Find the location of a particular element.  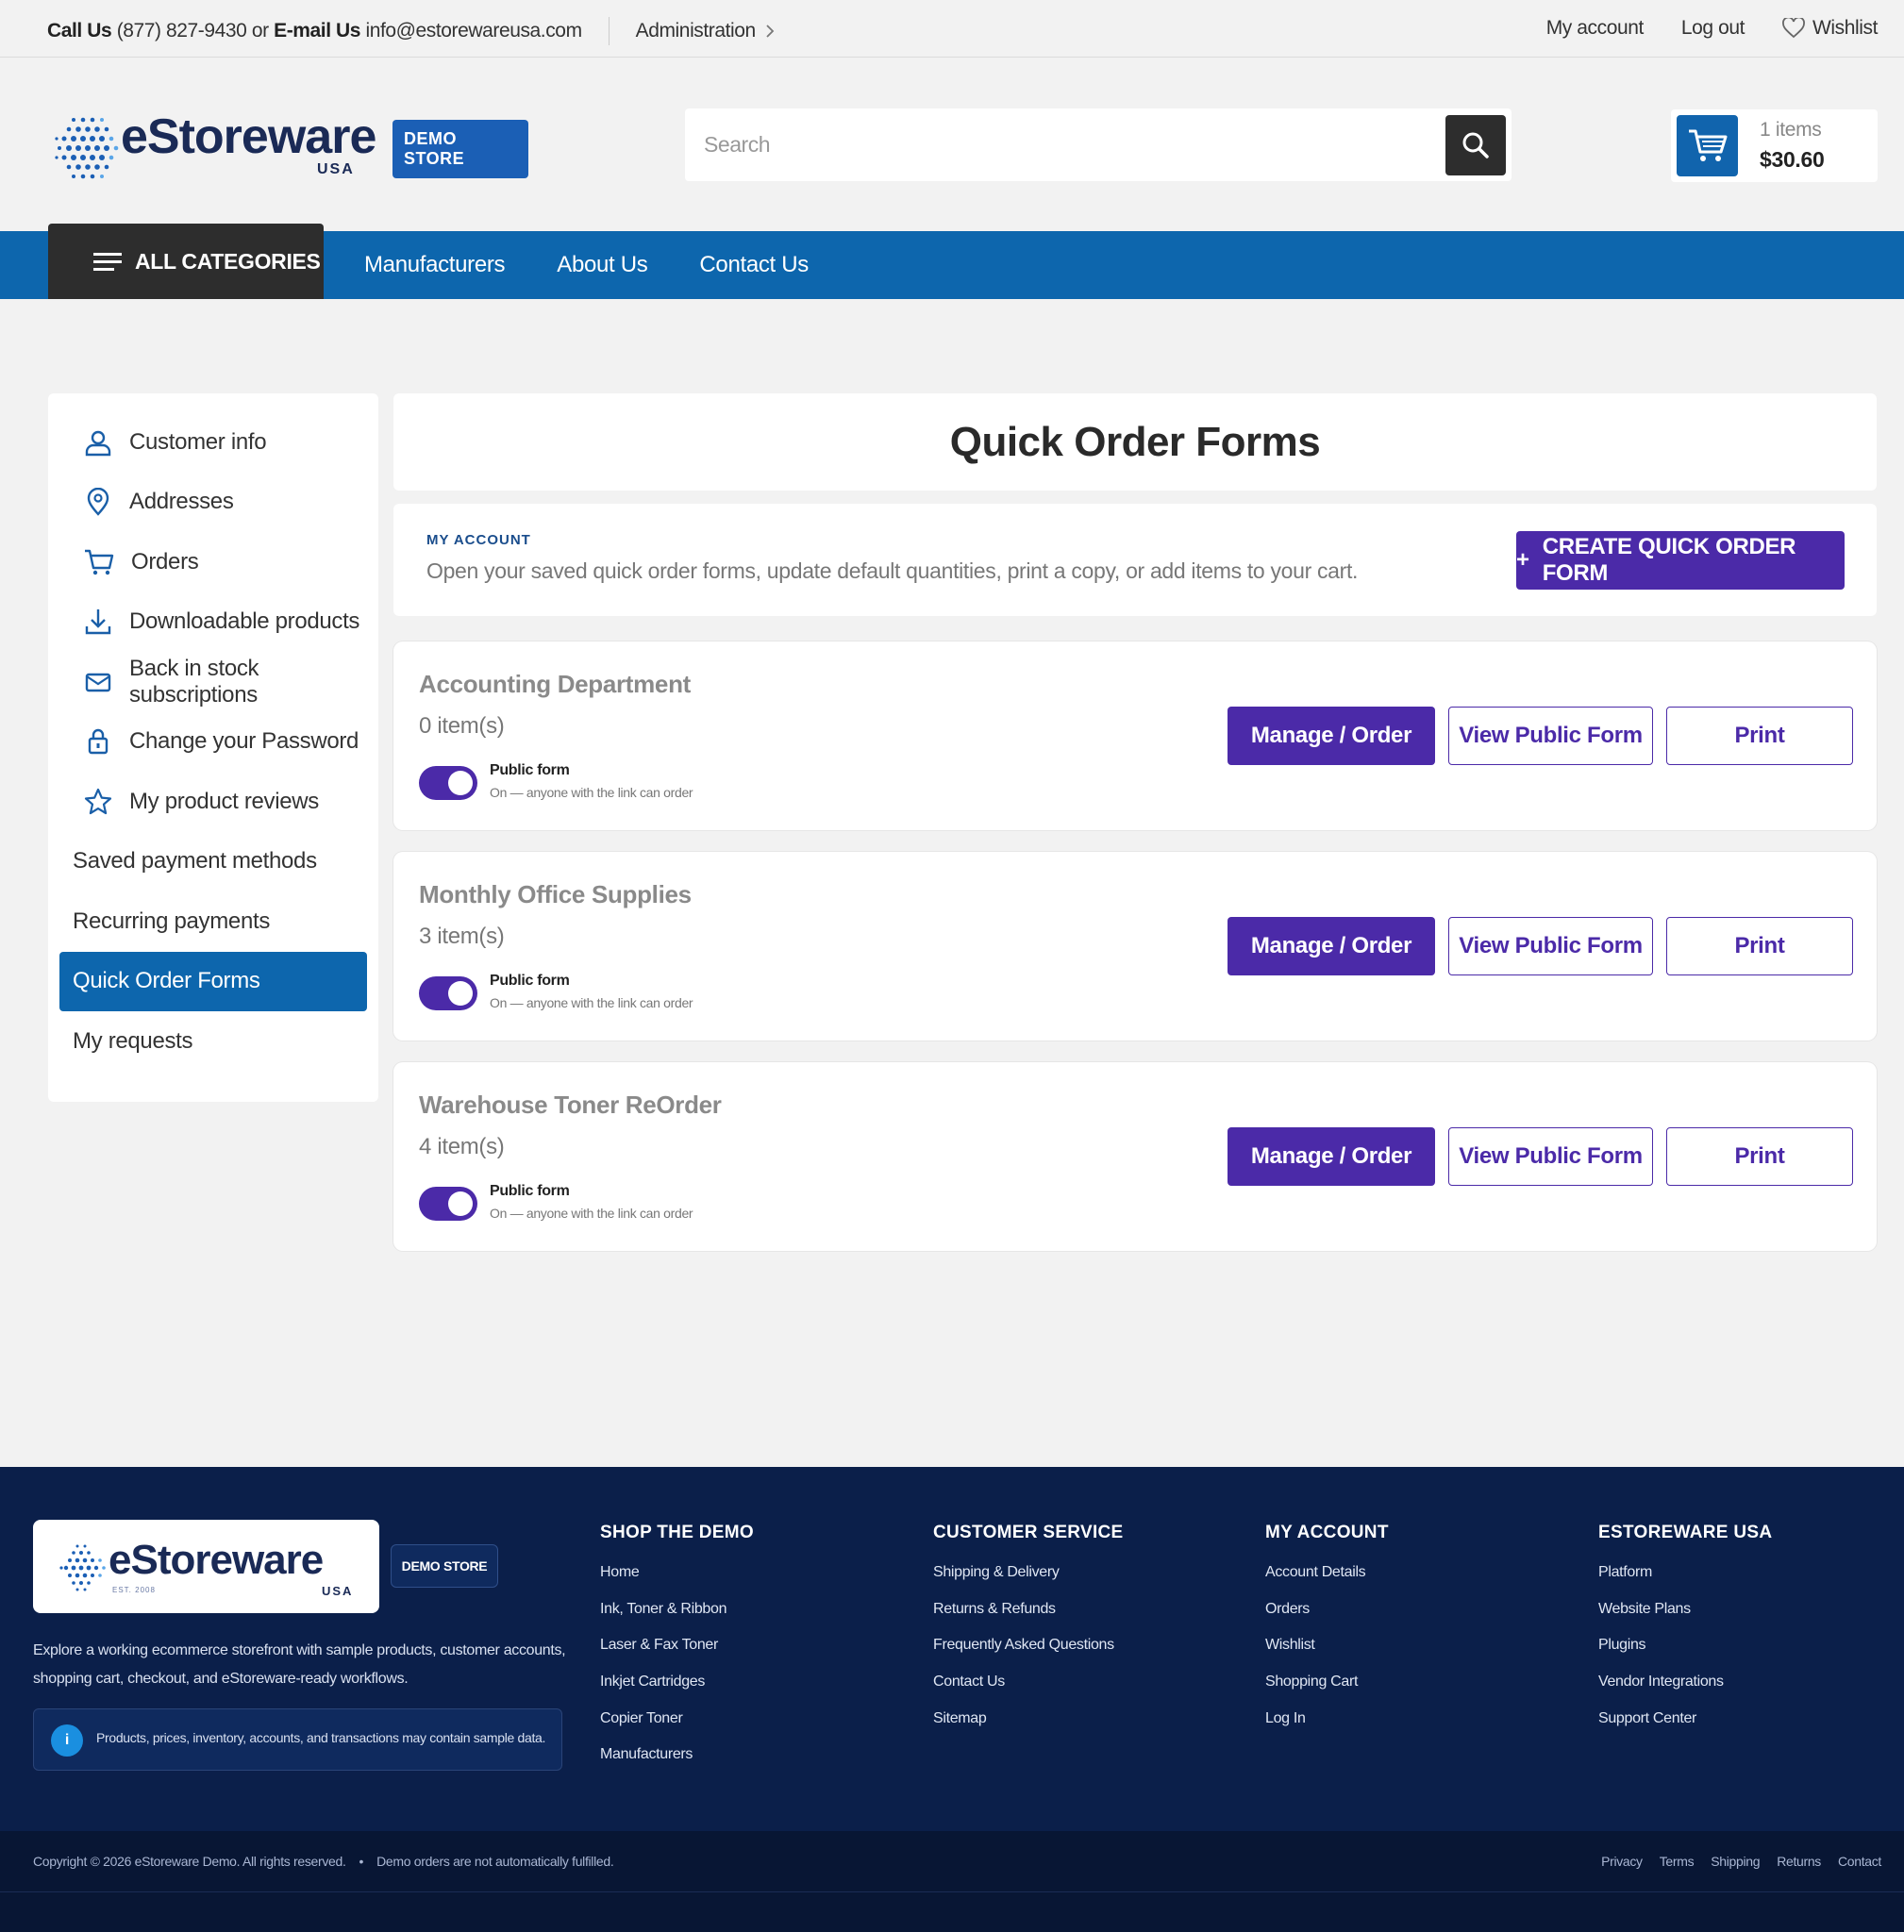

footer-link-laser-fax-toner: Laser & Fax Toner is located at coordinates (677, 1655).